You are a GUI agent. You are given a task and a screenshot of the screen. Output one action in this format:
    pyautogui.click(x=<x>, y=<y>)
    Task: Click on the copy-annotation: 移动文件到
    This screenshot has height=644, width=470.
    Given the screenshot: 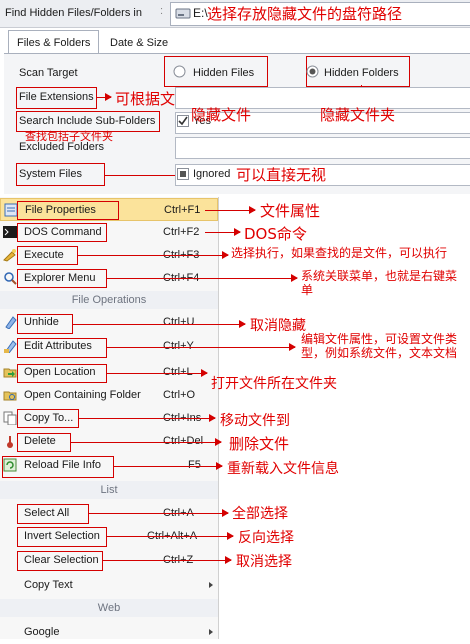 What is the action you would take?
    pyautogui.click(x=255, y=421)
    